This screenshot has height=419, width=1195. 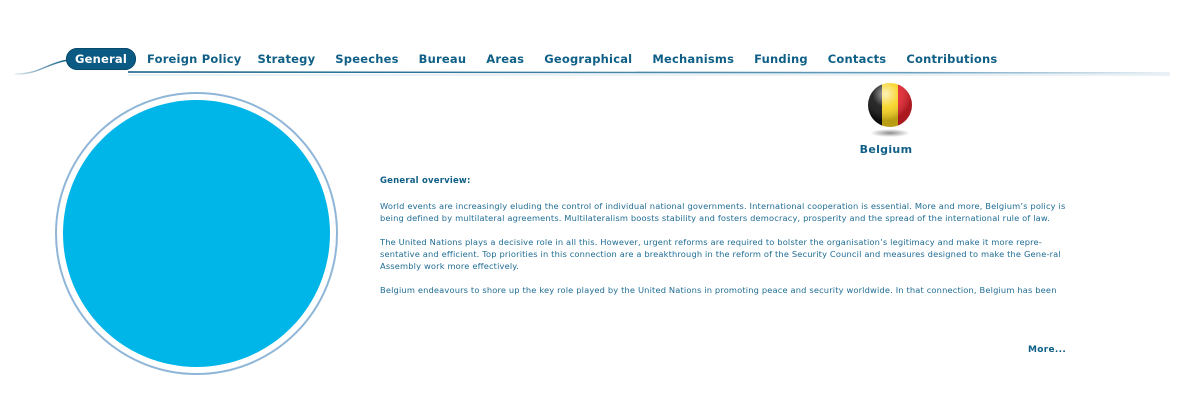 I want to click on tab-areas: Areas, so click(x=505, y=59).